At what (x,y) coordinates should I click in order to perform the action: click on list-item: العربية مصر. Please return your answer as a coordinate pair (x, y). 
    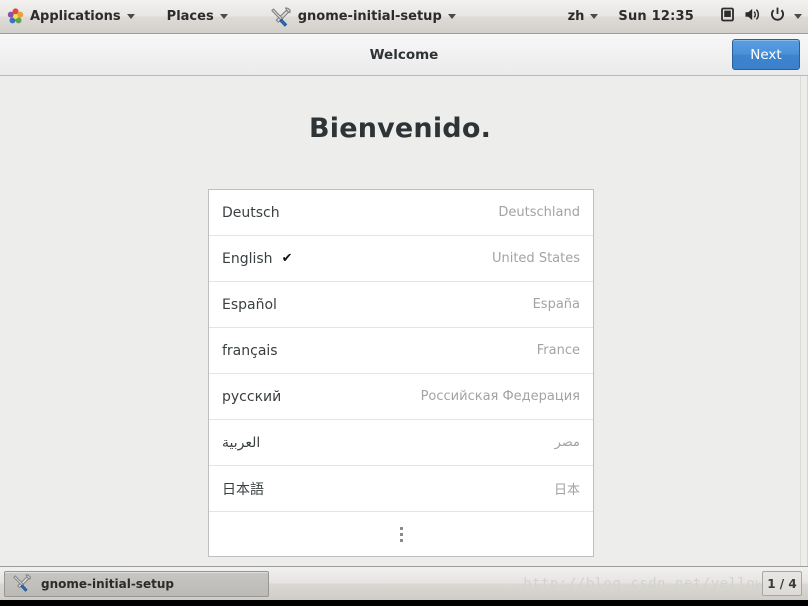
    Looking at the image, I should click on (401, 443).